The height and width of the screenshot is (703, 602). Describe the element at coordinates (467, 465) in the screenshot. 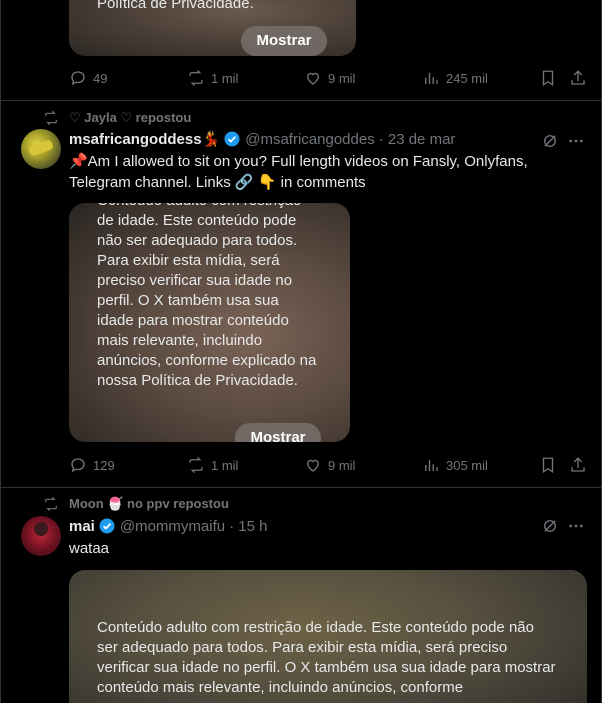

I see `views-count: 305 mil` at that location.